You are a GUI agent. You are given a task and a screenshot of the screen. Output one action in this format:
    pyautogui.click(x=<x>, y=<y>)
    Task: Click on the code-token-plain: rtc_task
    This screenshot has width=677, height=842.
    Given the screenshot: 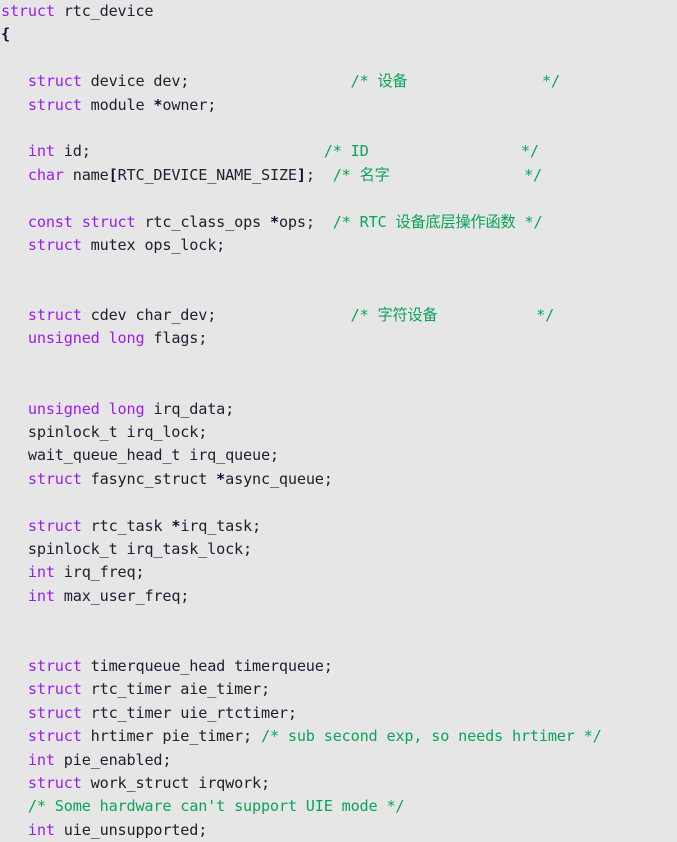 What is the action you would take?
    pyautogui.click(x=126, y=525)
    